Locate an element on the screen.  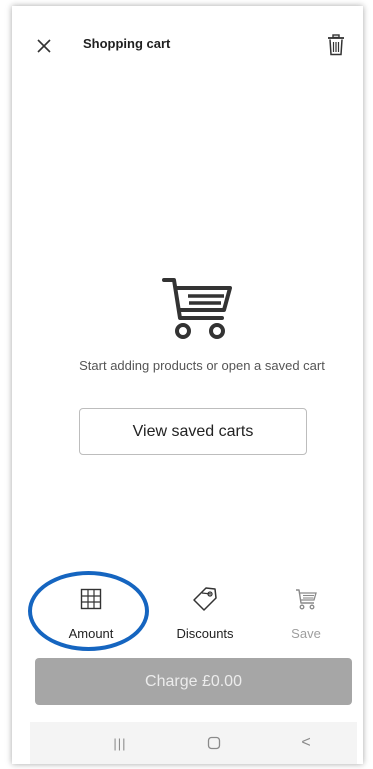
discounts-label: Discounts is located at coordinates (205, 633).